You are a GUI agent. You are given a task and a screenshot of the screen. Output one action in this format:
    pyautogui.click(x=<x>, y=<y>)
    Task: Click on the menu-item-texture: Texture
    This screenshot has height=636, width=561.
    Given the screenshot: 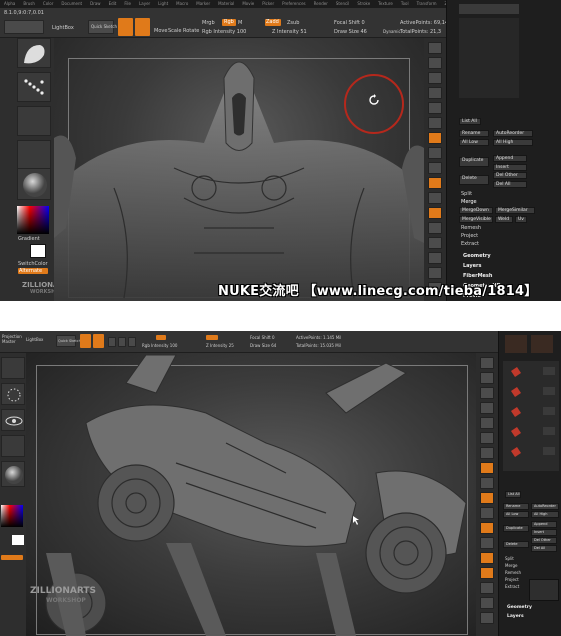 What is the action you would take?
    pyautogui.click(x=385, y=3)
    